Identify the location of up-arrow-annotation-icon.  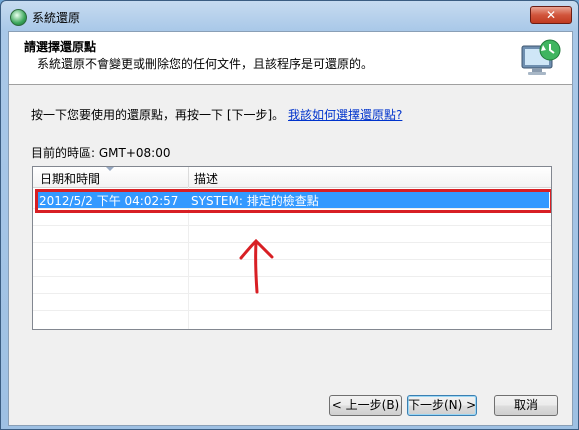
(256, 266).